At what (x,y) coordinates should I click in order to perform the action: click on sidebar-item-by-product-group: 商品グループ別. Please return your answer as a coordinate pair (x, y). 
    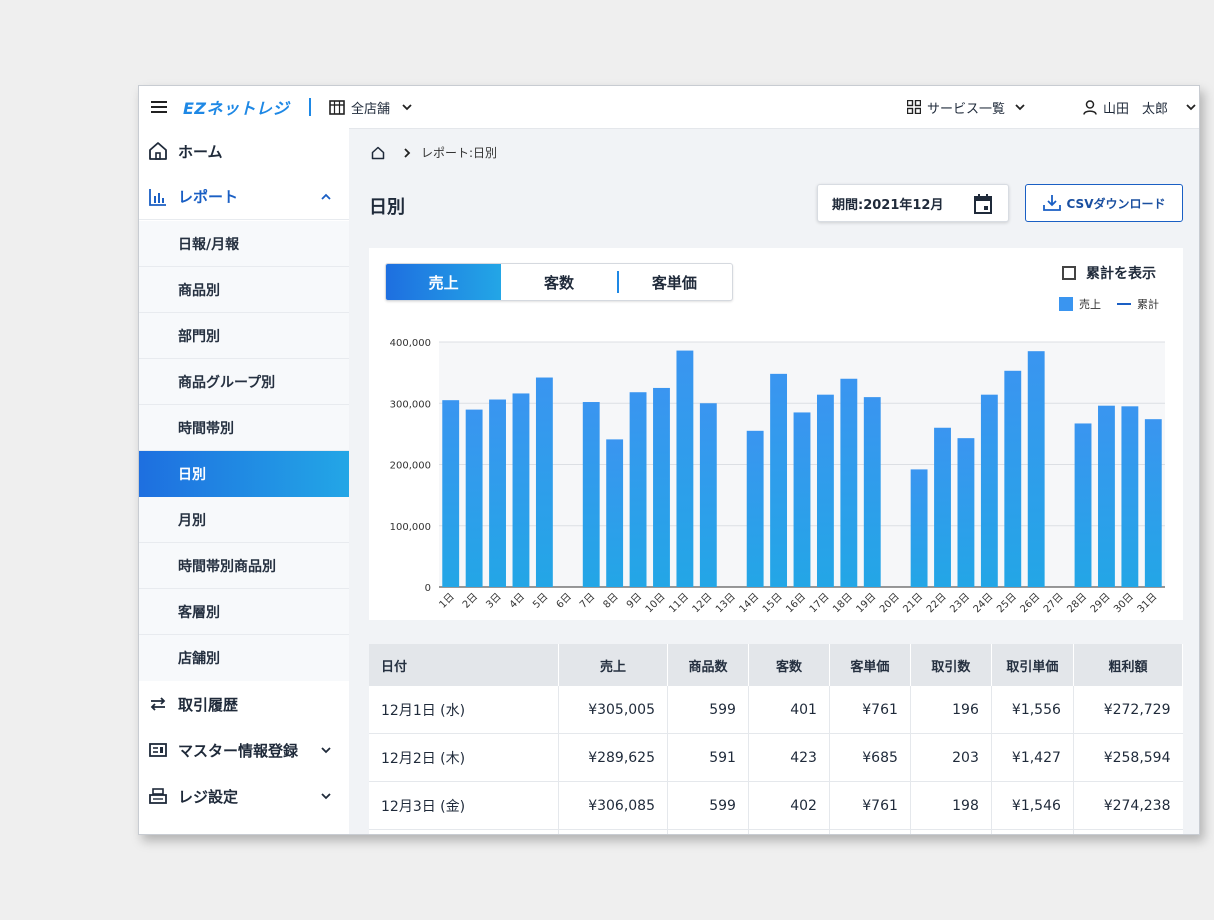
    Looking at the image, I should click on (244, 382).